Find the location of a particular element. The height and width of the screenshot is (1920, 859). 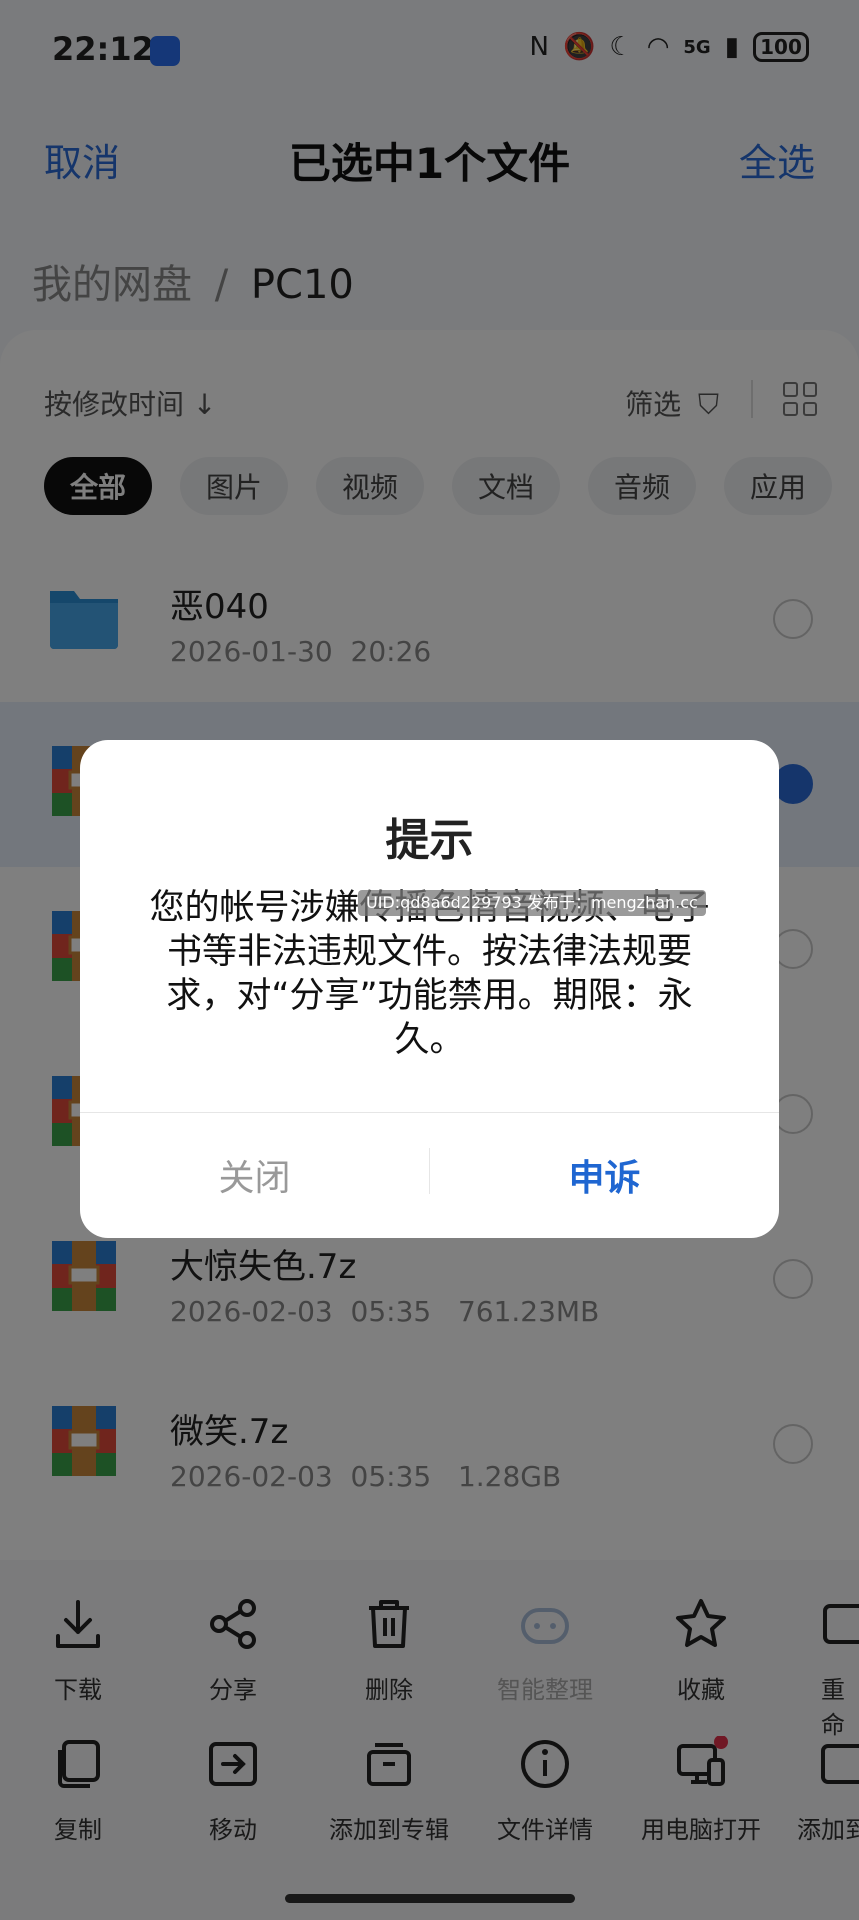

appeal-button: 申诉 is located at coordinates (604, 1175).